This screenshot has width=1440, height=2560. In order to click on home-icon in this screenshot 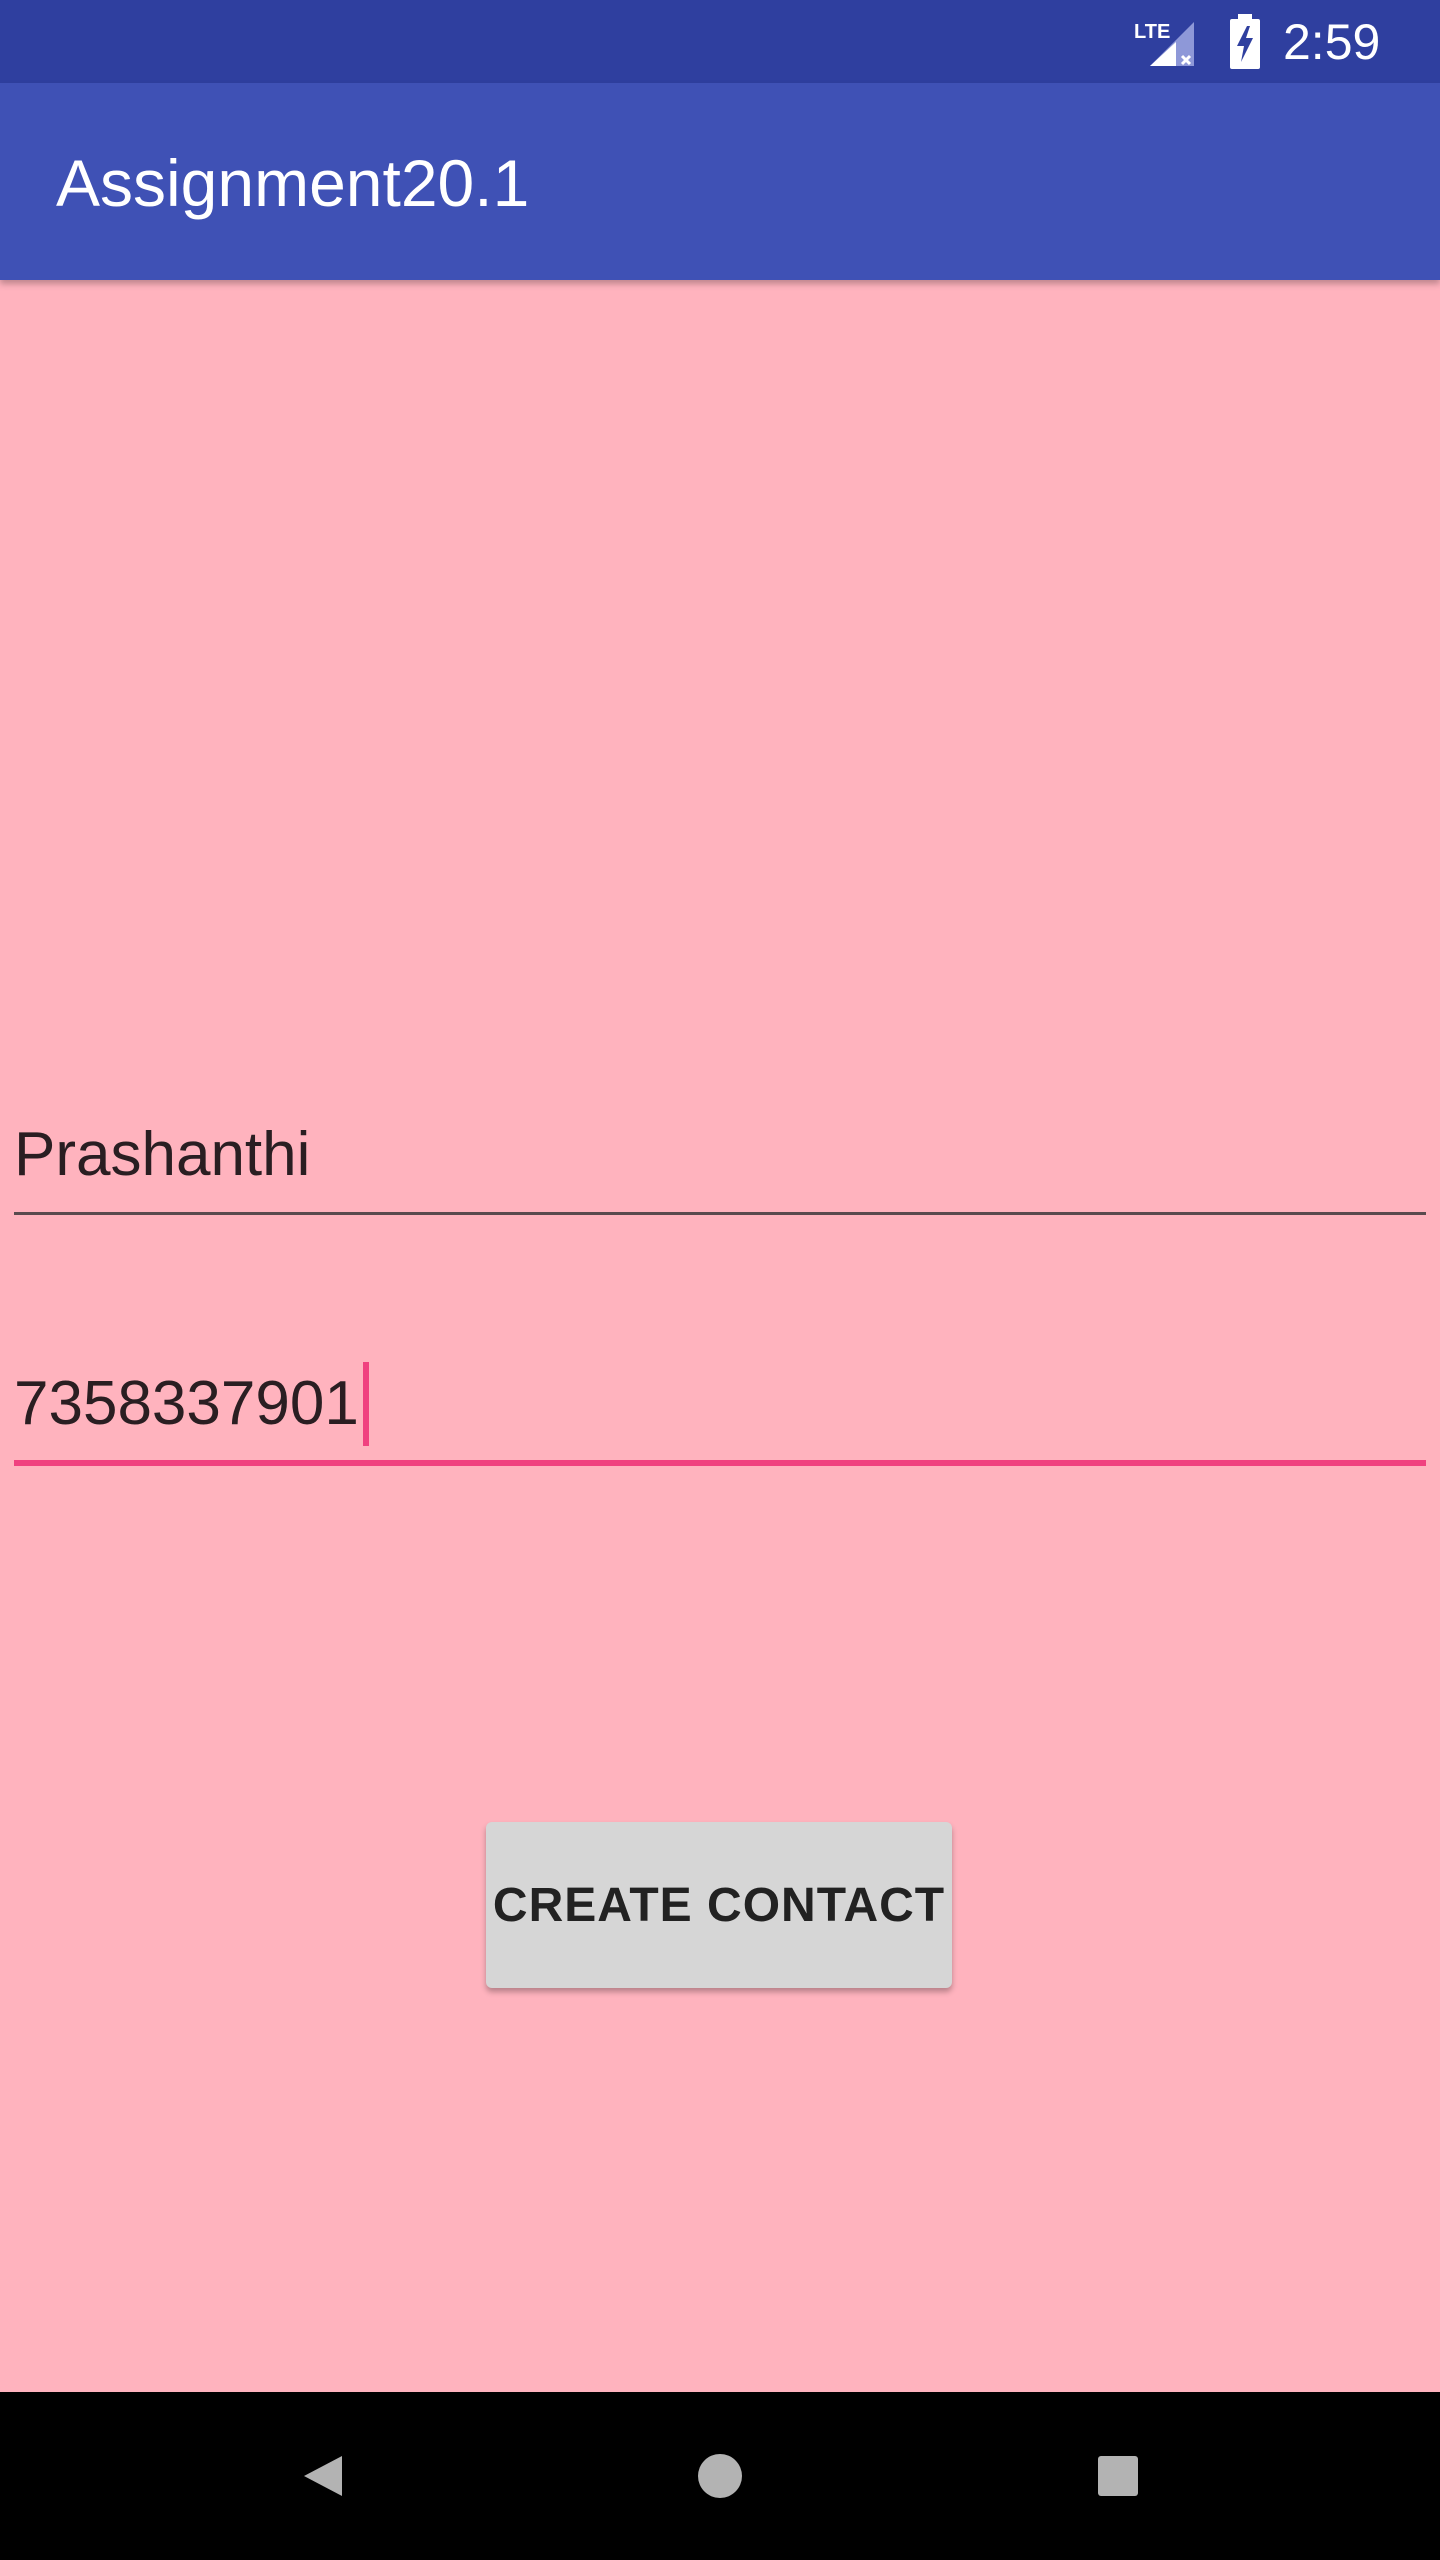, I will do `click(720, 2476)`.